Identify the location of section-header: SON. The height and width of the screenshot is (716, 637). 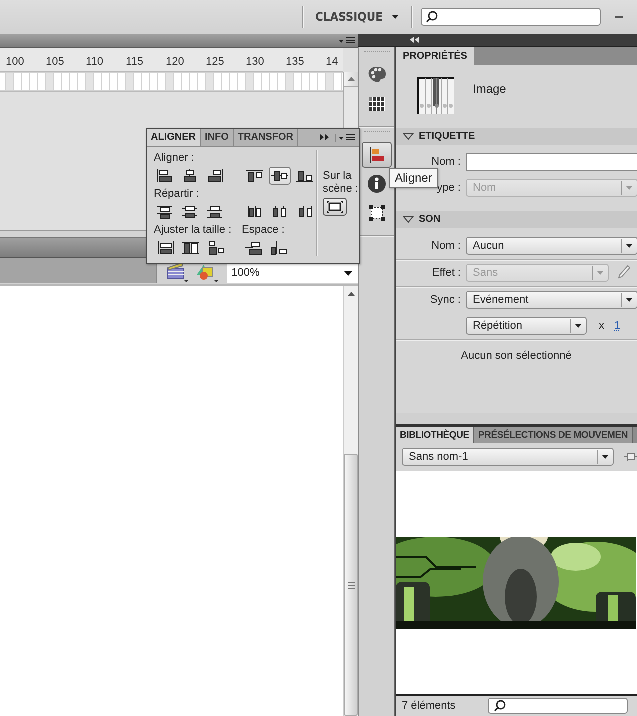
(516, 219).